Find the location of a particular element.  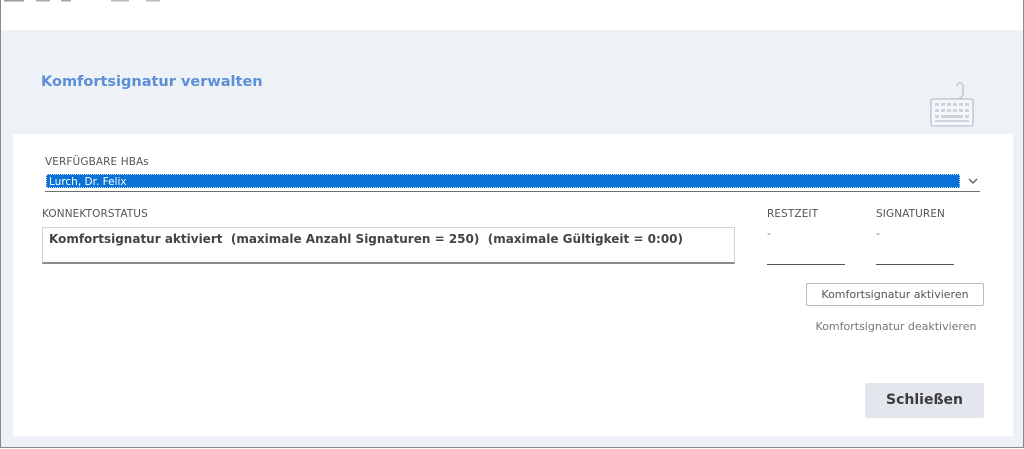

signaturen-underline is located at coordinates (915, 264).